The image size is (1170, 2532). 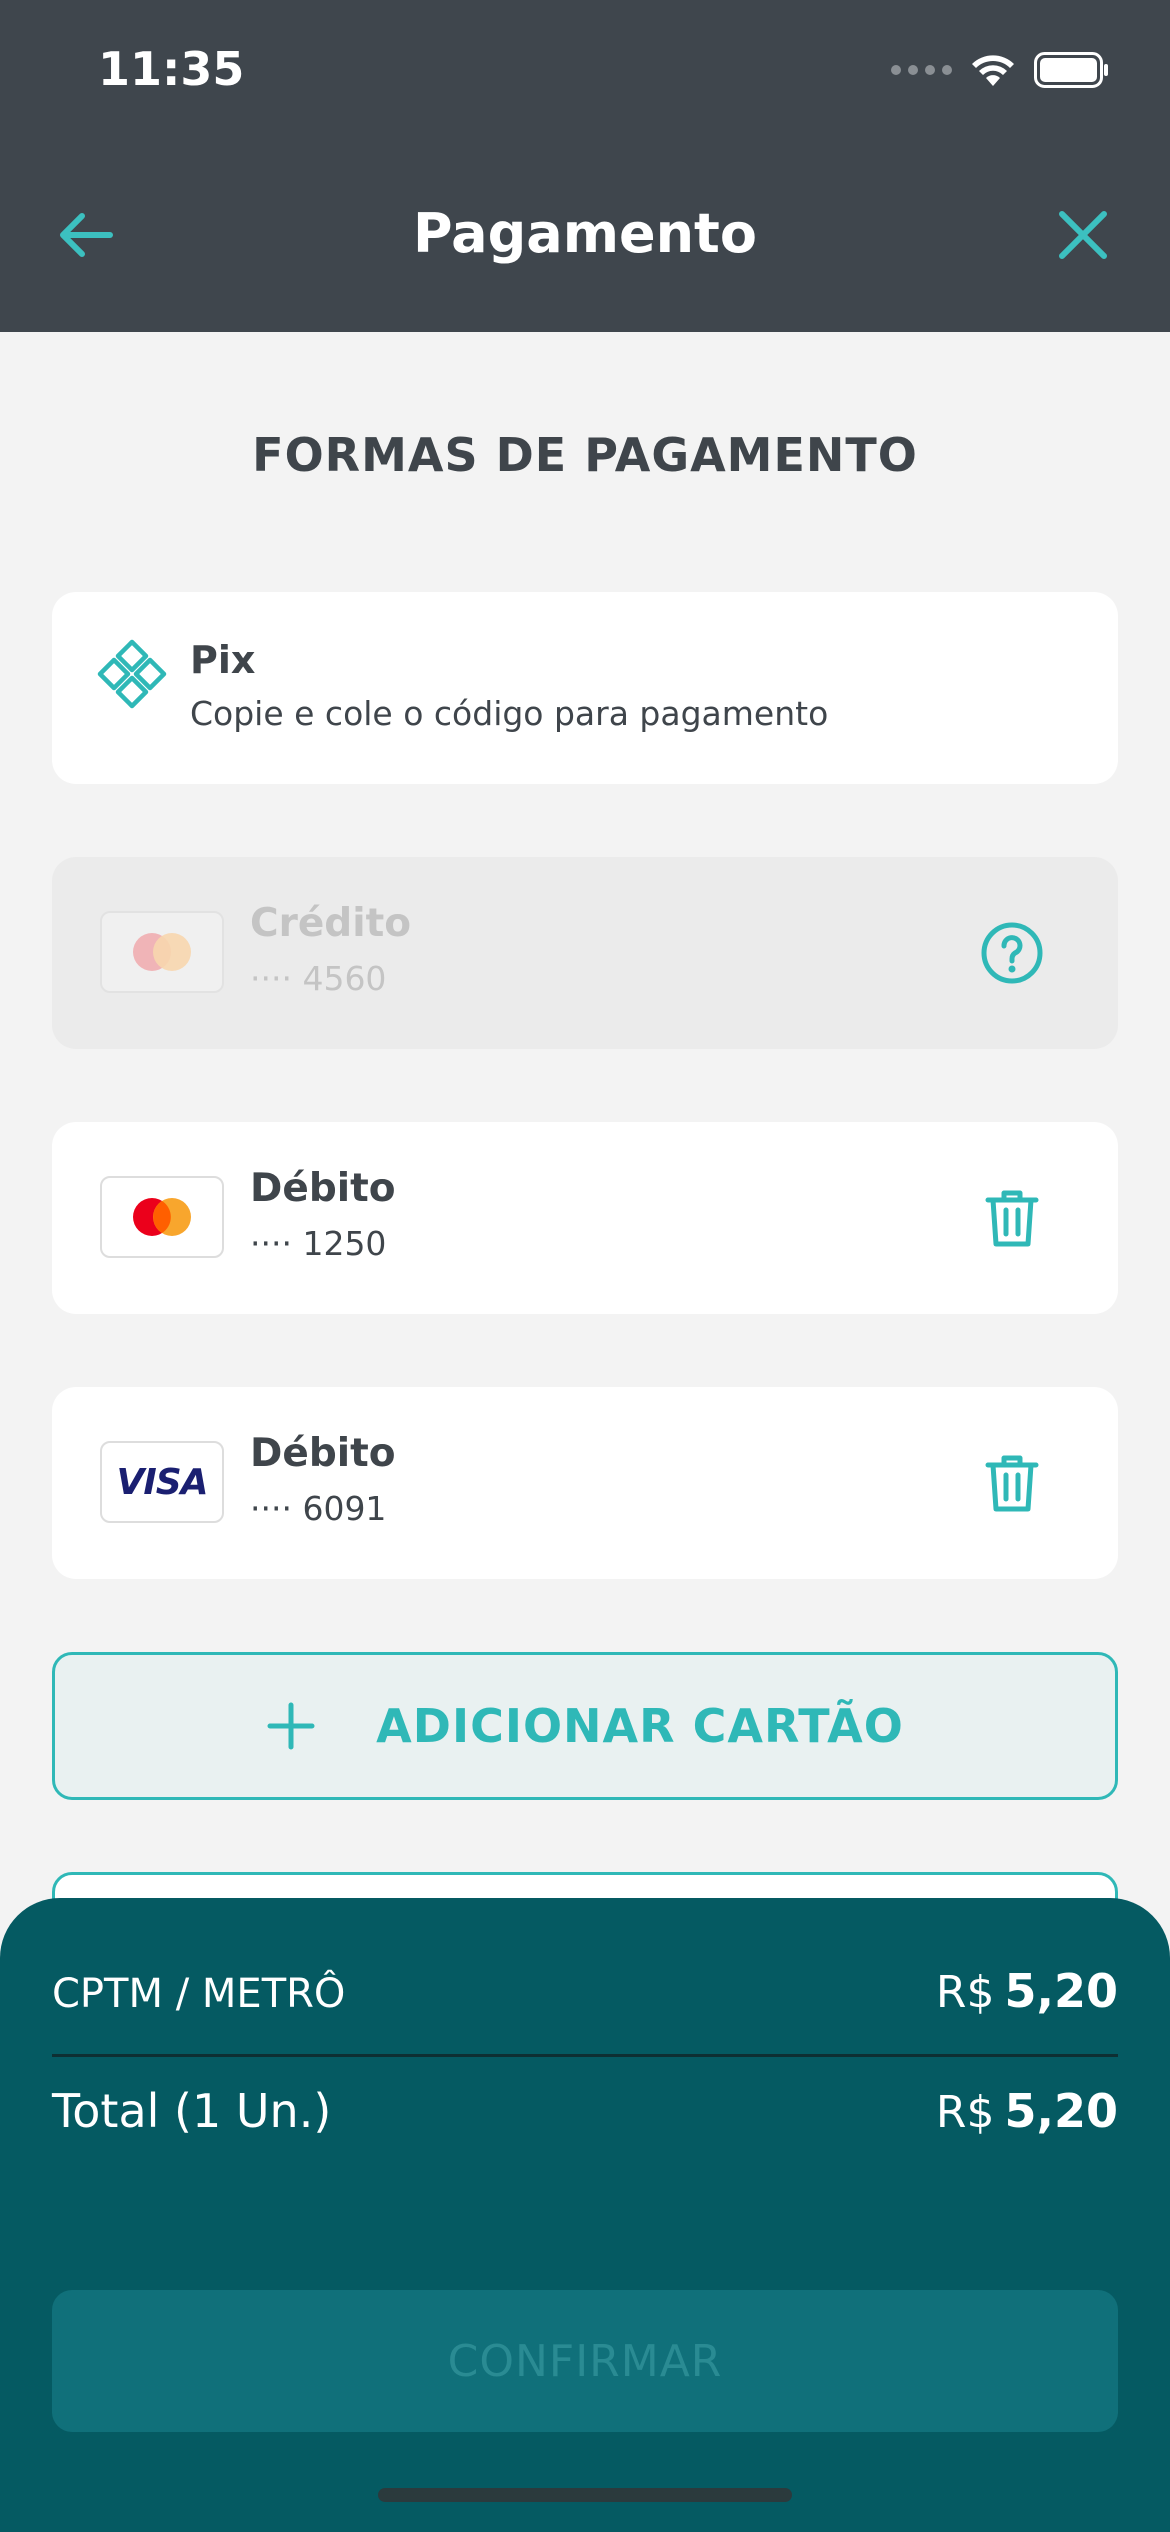 I want to click on pix-title: Pix, so click(x=223, y=660).